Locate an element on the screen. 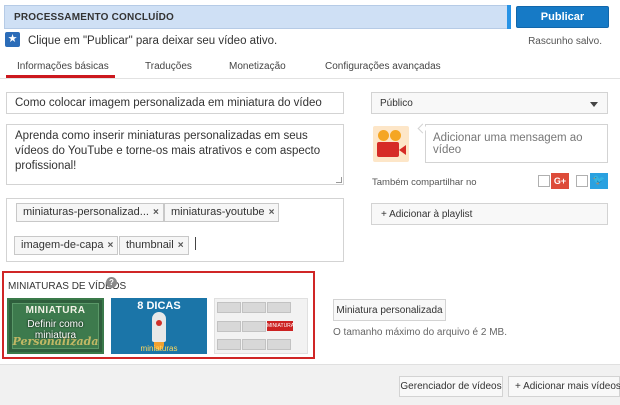 The image size is (620, 405). max-file-size-note: O tamanho máximo do arquivo é 2 MB. is located at coordinates (420, 332).